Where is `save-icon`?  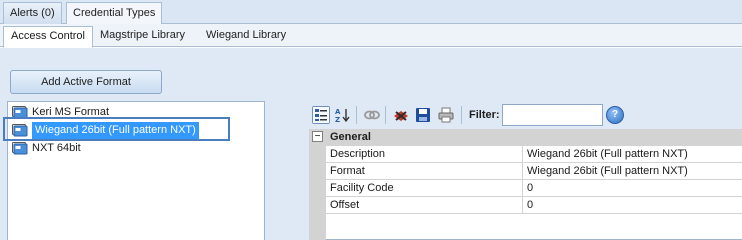
save-icon is located at coordinates (423, 115).